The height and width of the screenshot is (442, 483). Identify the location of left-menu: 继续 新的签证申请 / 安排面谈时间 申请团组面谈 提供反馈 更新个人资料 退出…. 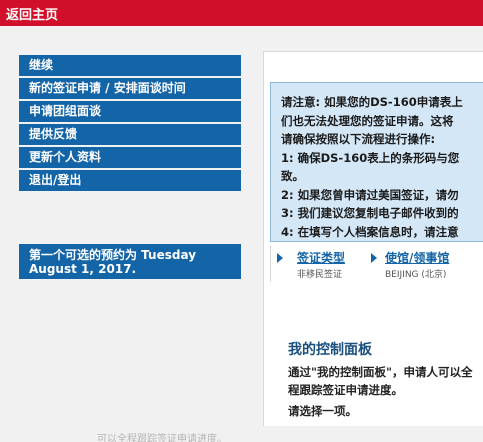
(130, 124).